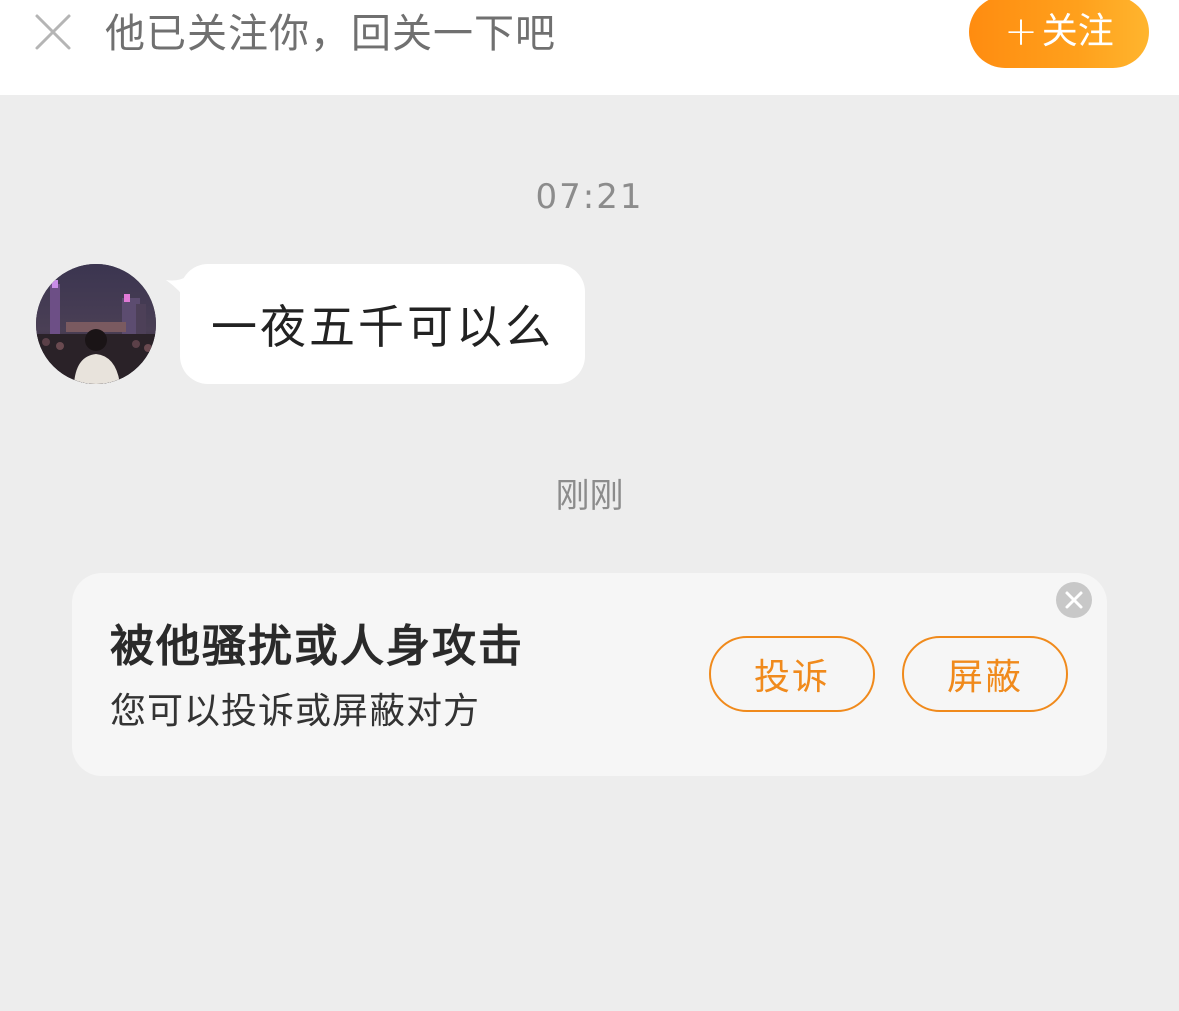  I want to click on follow-button: + 关注, so click(1059, 34).